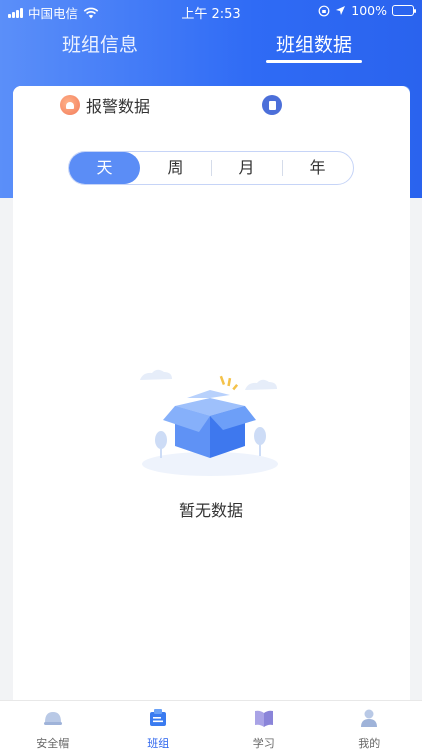 The width and height of the screenshot is (422, 750). What do you see at coordinates (404, 10) in the screenshot?
I see `battery-icon` at bounding box center [404, 10].